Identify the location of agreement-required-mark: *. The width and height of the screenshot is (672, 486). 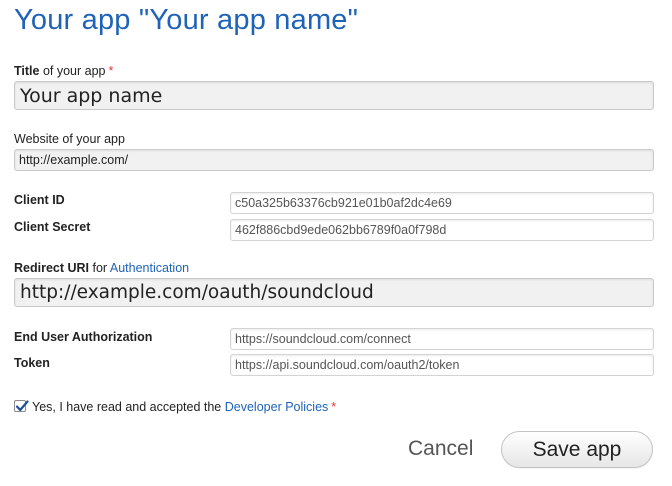
(334, 407).